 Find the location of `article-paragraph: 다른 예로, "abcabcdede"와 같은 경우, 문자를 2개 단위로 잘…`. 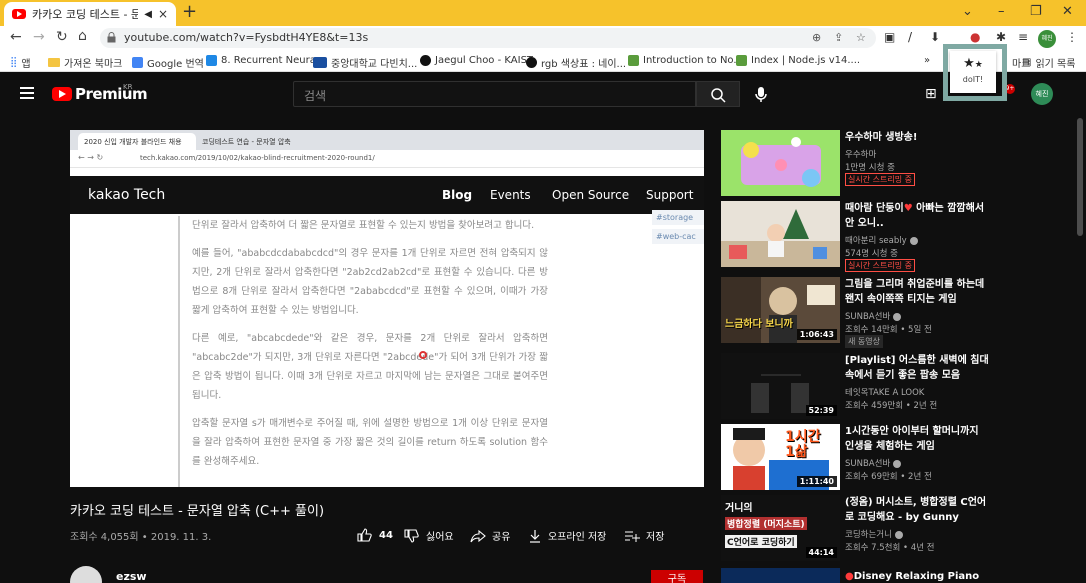

article-paragraph: 다른 예로, "abcabcdede"와 같은 경우, 문자를 2개 단위로 잘… is located at coordinates (370, 367).